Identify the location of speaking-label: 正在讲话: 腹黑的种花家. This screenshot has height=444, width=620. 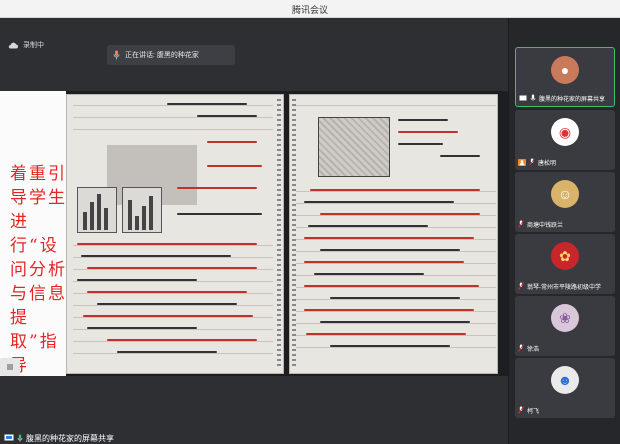
(162, 55).